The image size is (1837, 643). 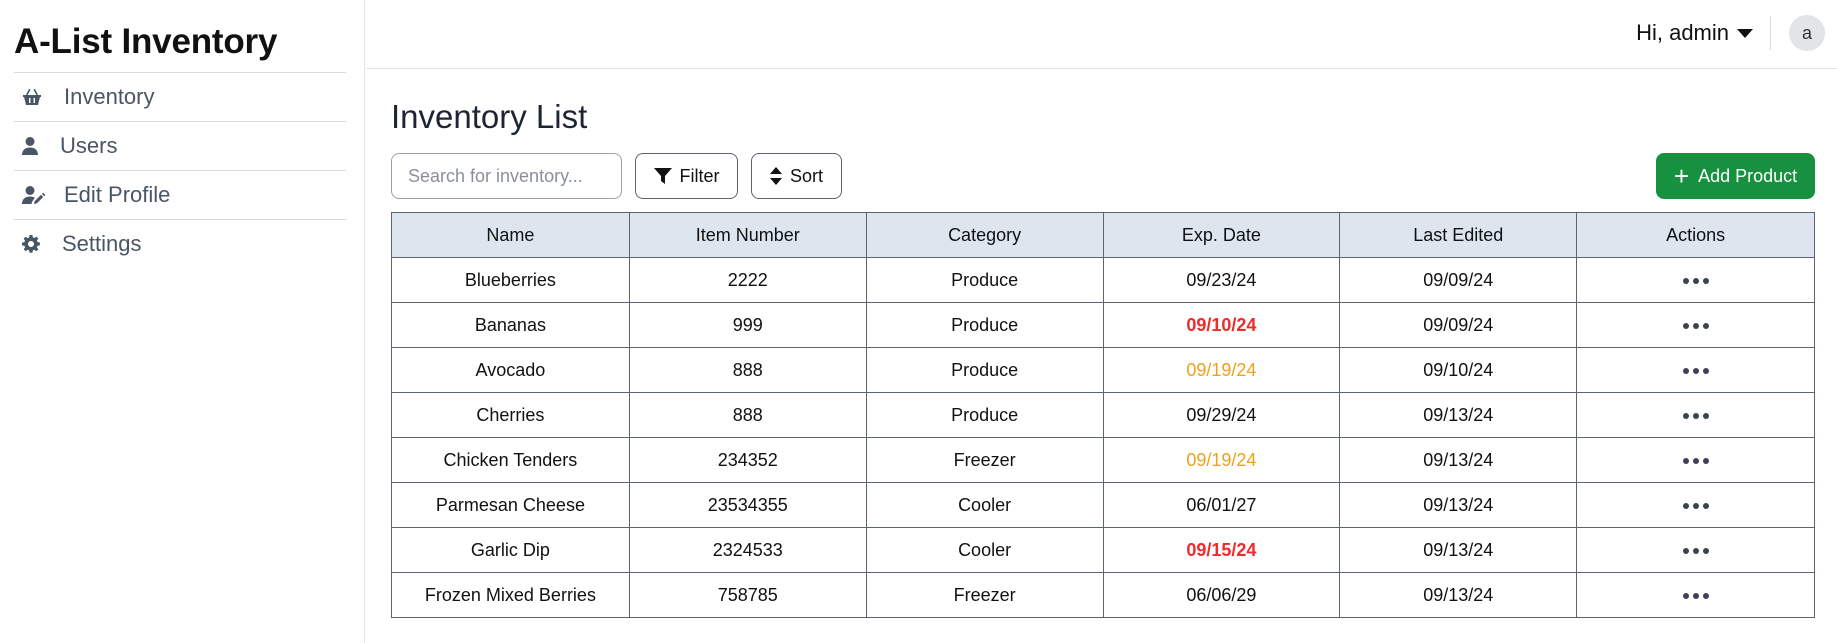 What do you see at coordinates (1695, 235) in the screenshot?
I see `column-header-actions: Actions` at bounding box center [1695, 235].